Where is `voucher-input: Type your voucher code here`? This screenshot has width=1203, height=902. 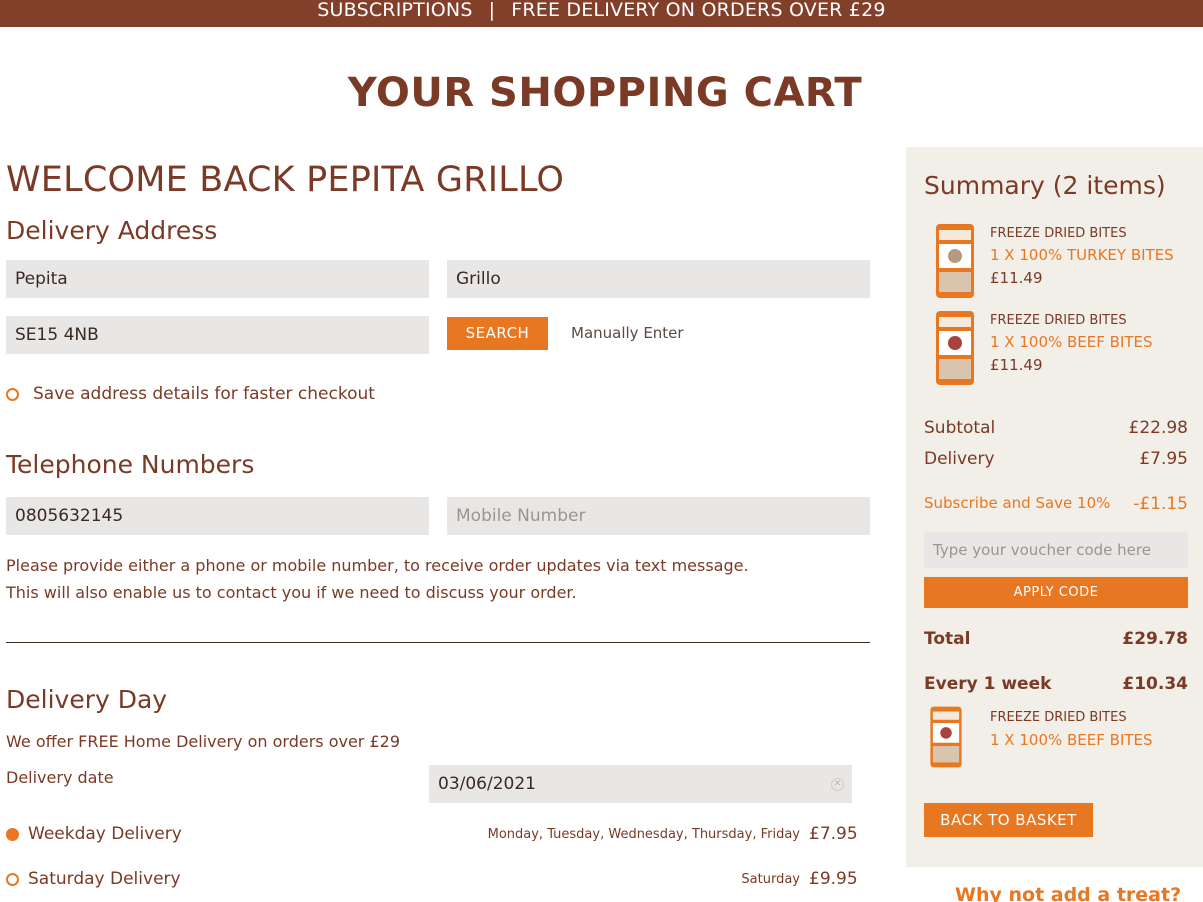
voucher-input: Type your voucher code here is located at coordinates (1056, 550).